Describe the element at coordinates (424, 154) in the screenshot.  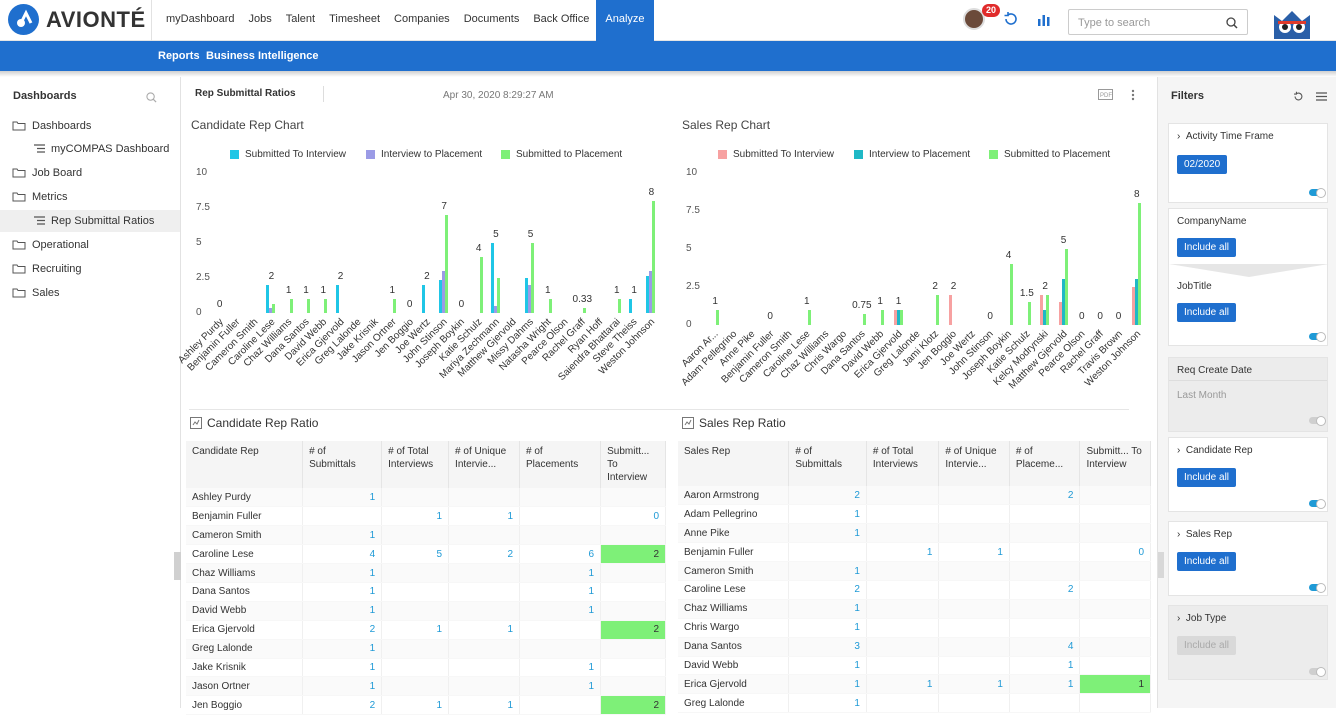
I see `candidate-legend-2: Interview to Placement` at that location.